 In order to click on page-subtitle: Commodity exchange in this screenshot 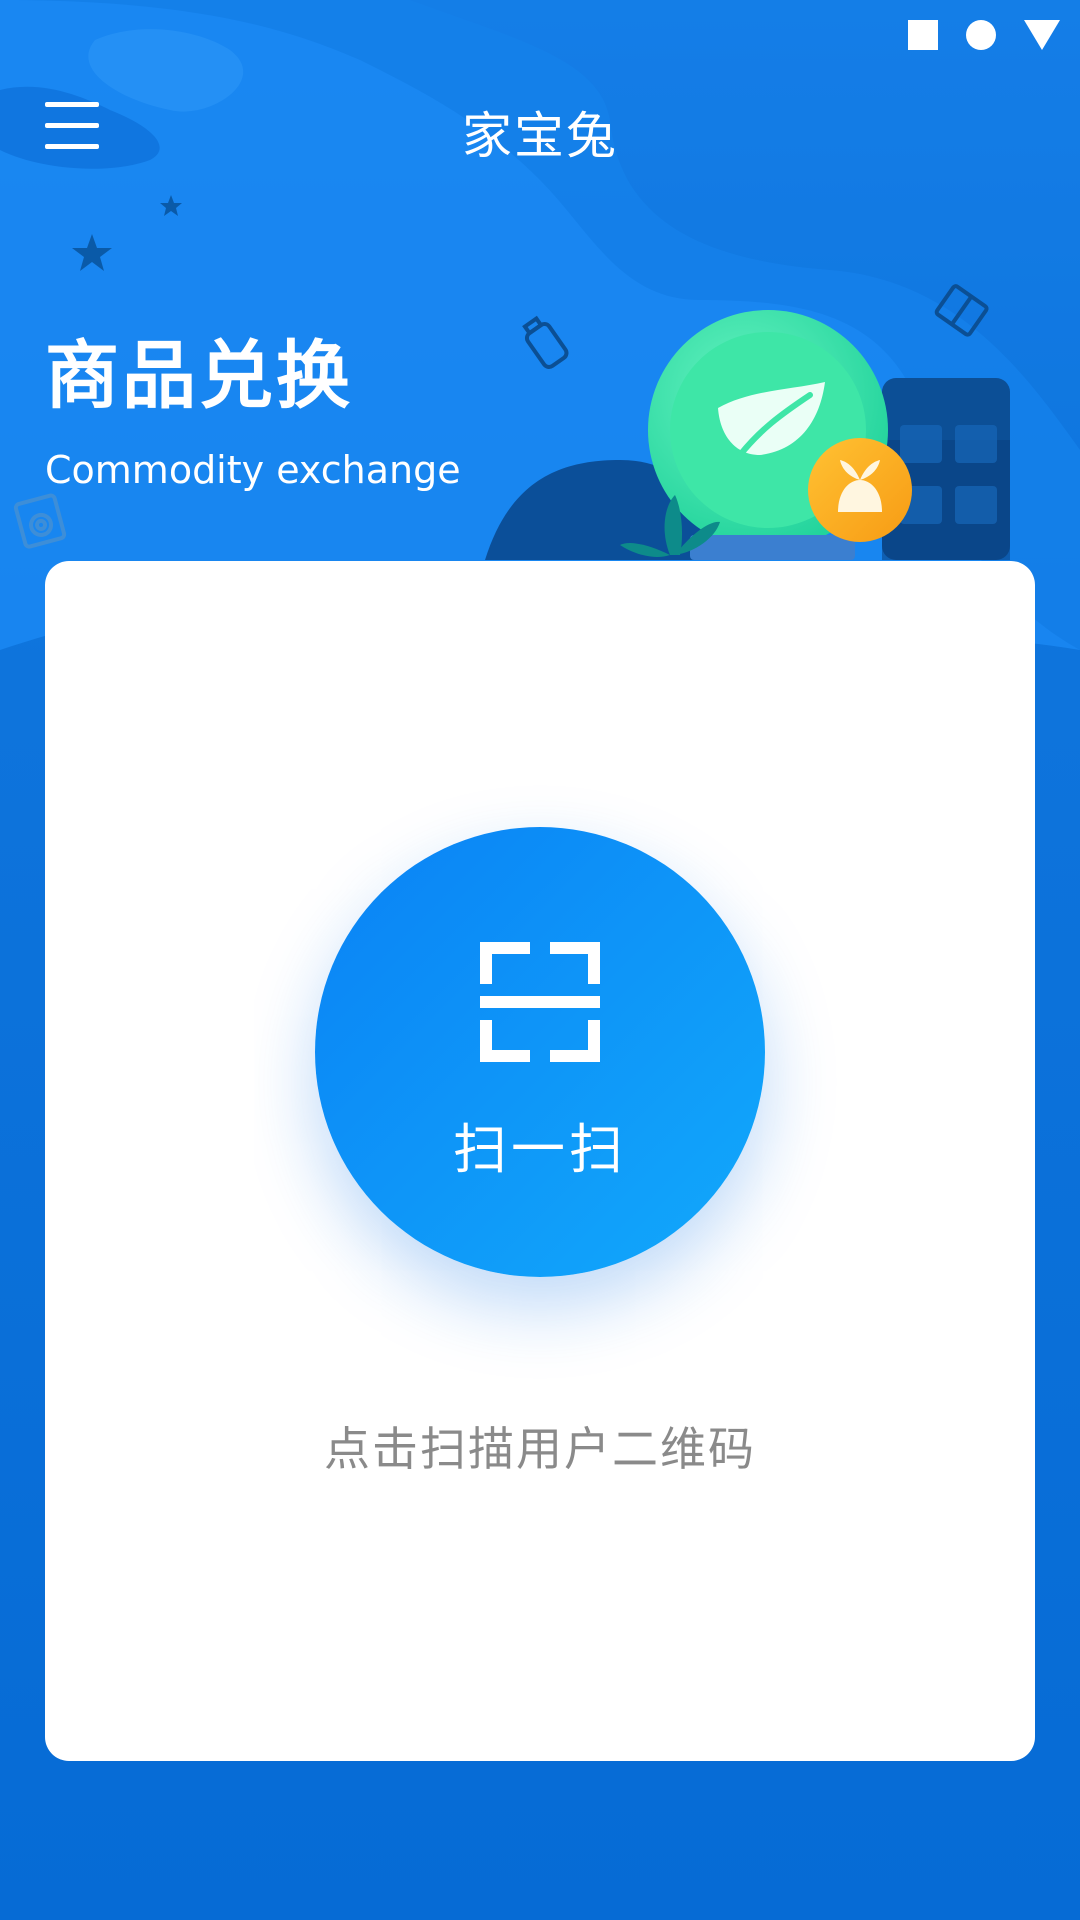, I will do `click(253, 470)`.